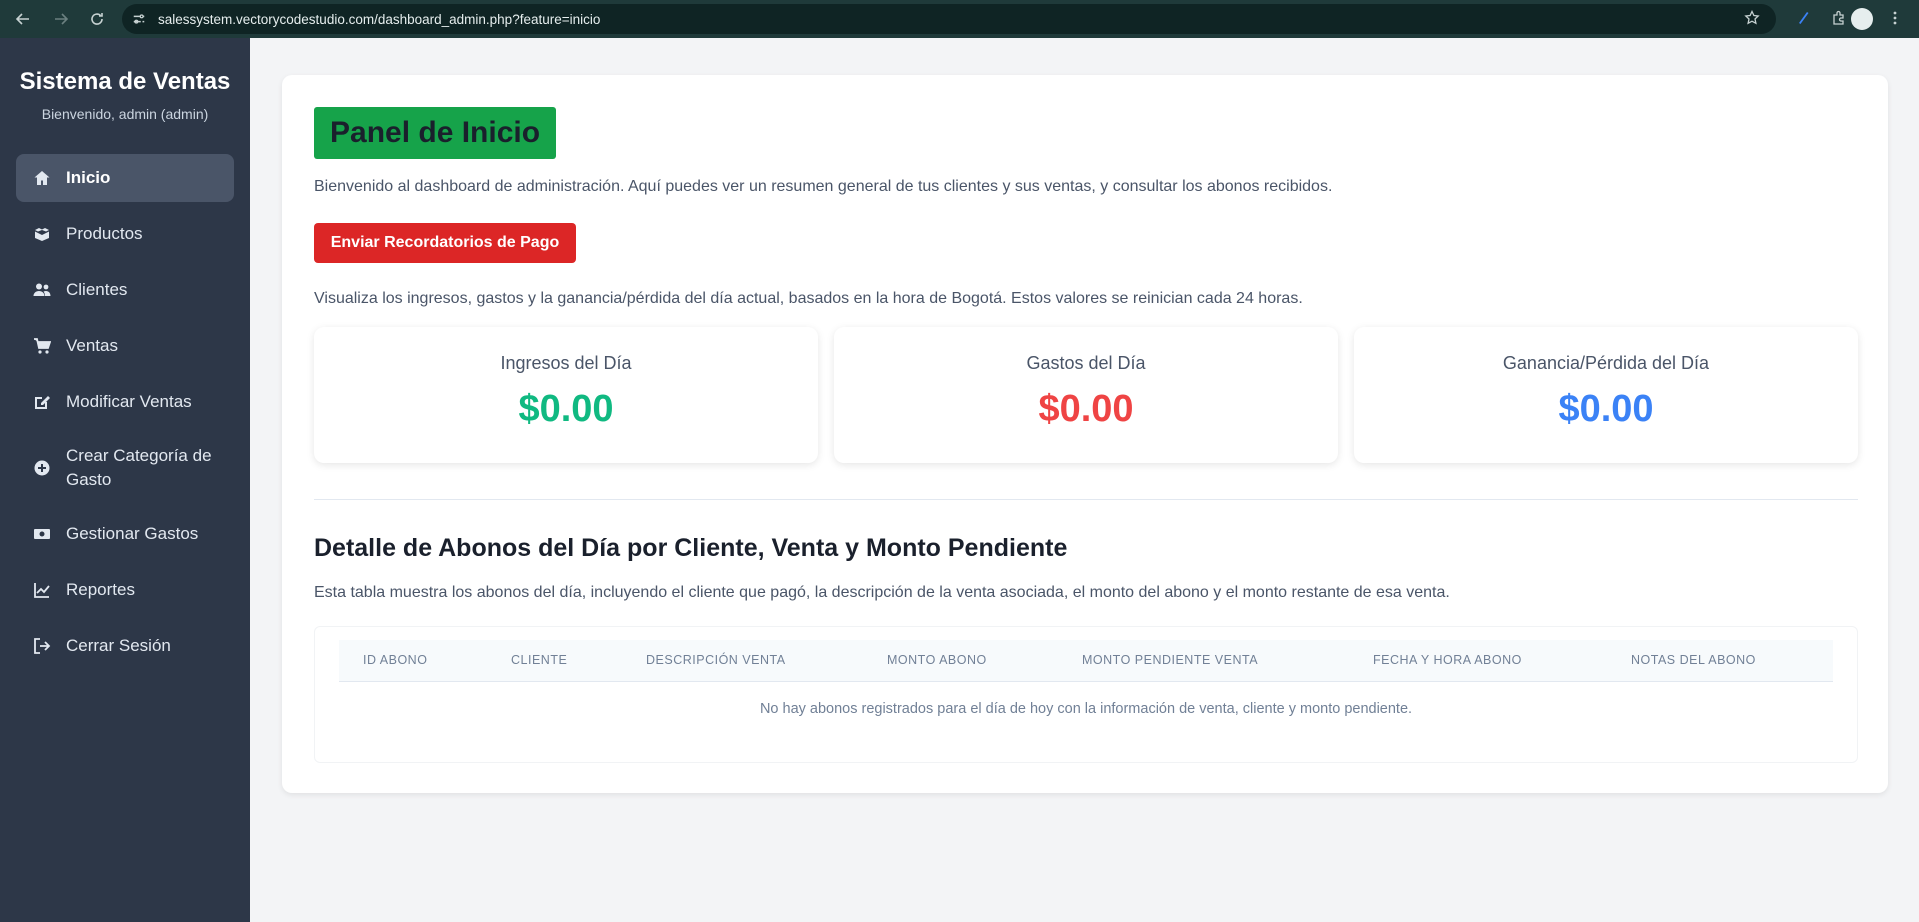 This screenshot has width=1919, height=922. What do you see at coordinates (1804, 19) in the screenshot?
I see `extension-pen-icon` at bounding box center [1804, 19].